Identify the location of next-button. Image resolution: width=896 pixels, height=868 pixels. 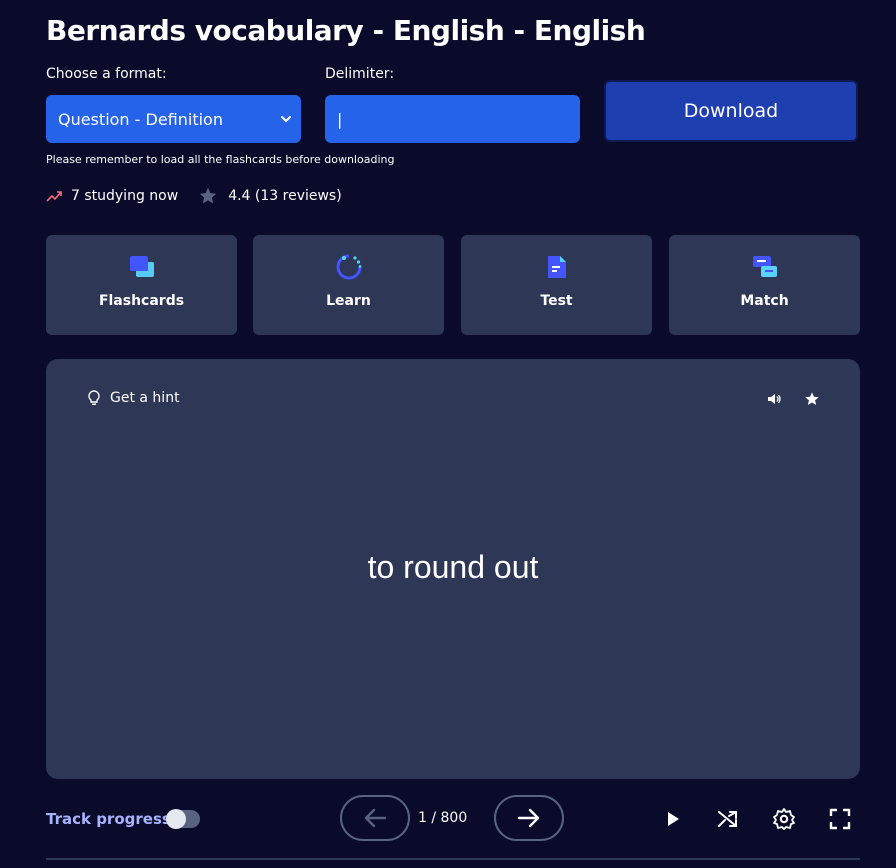
(529, 818).